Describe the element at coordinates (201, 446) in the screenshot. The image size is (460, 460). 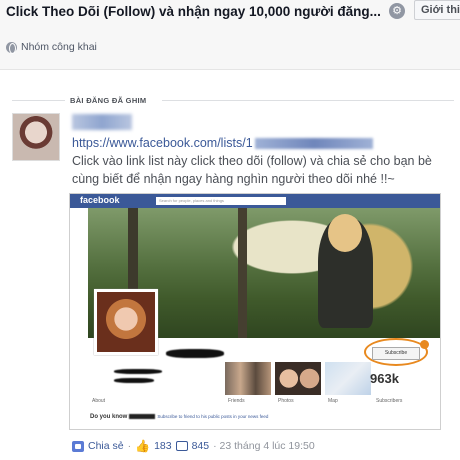
I see `comment-count: 845` at that location.